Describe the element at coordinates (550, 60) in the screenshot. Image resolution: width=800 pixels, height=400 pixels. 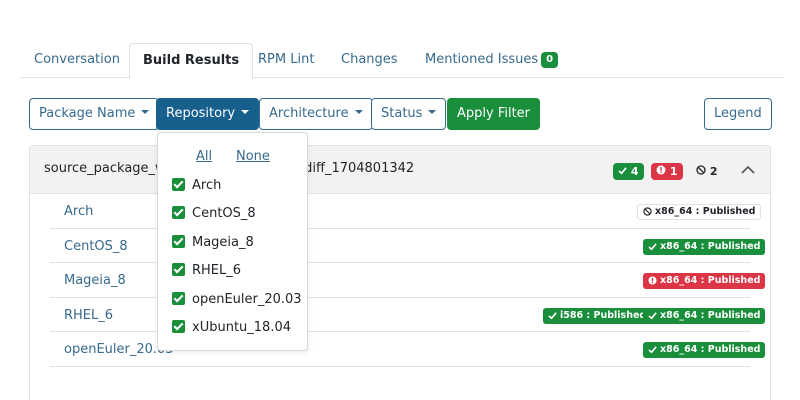
I see `mentioned-issues-count-badge: 0` at that location.